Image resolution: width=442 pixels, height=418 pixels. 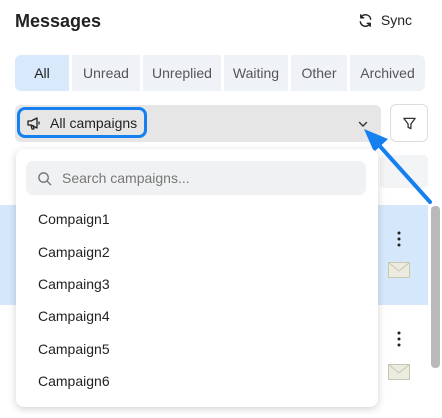 I want to click on page-title: Messages, so click(x=58, y=21).